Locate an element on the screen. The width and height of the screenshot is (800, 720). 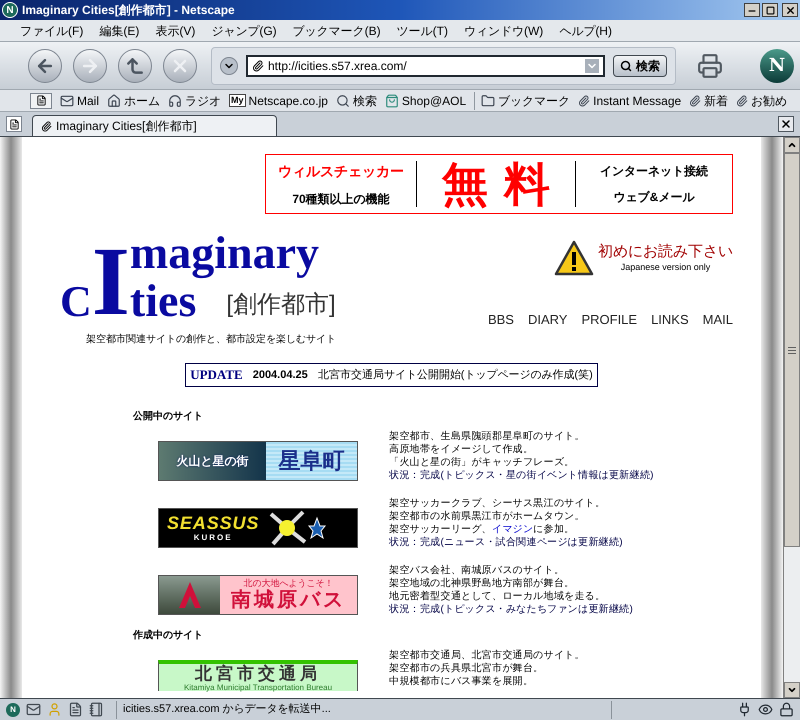
site-description: 架空都市交通局、北宮市交通局のサイト。 is located at coordinates (487, 655).